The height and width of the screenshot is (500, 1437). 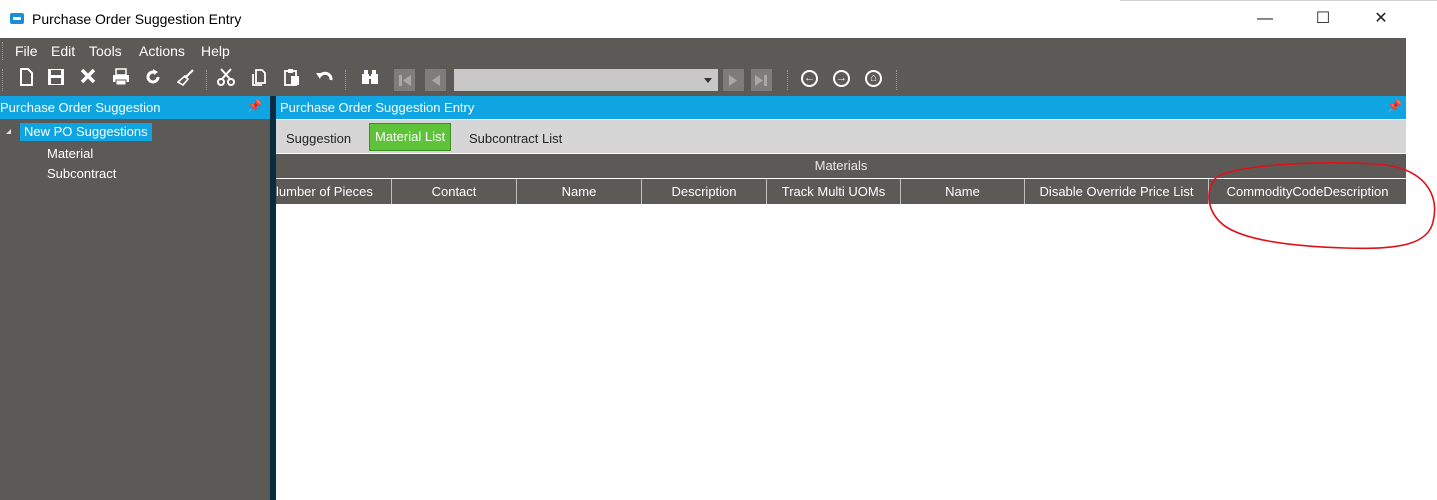 What do you see at coordinates (404, 80) in the screenshot?
I see `first-record-icon` at bounding box center [404, 80].